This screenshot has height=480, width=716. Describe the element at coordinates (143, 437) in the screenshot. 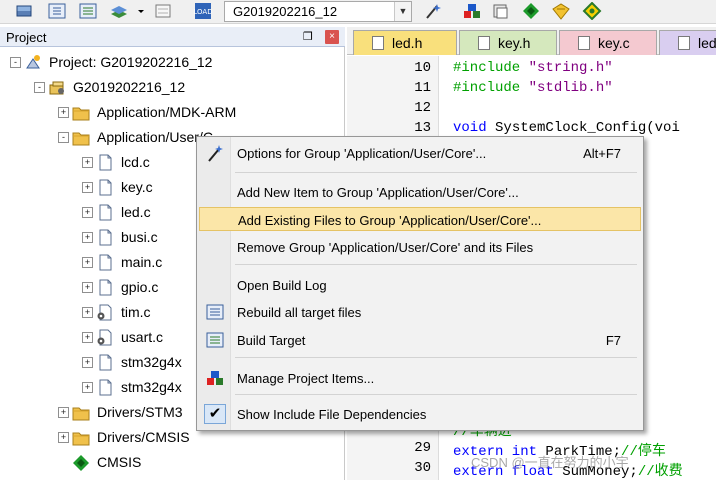

I see `tree-item-label: Drivers/CMSIS` at that location.